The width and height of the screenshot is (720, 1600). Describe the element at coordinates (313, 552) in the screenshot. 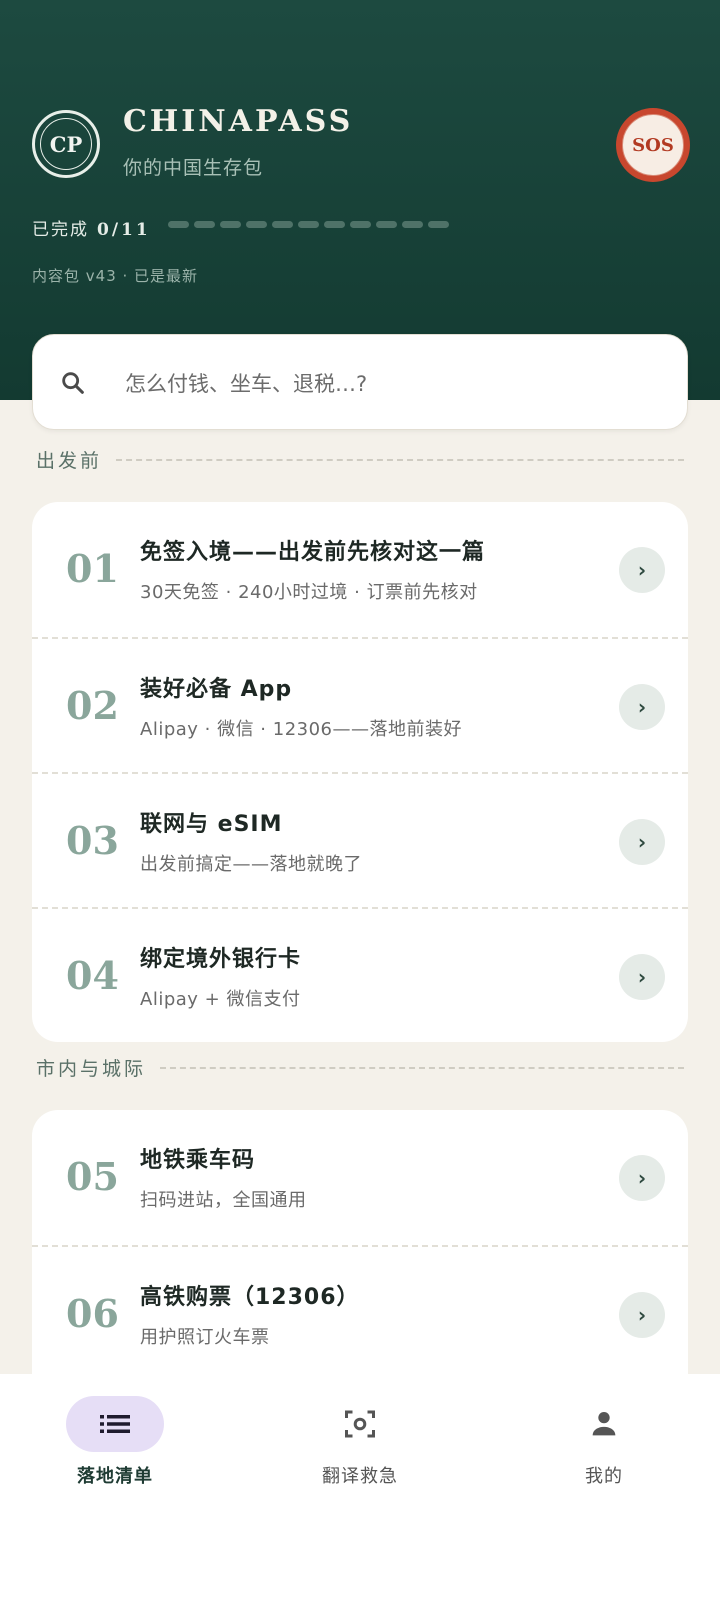

I see `item-title: 免签入境——出发前先核对这一篇` at that location.